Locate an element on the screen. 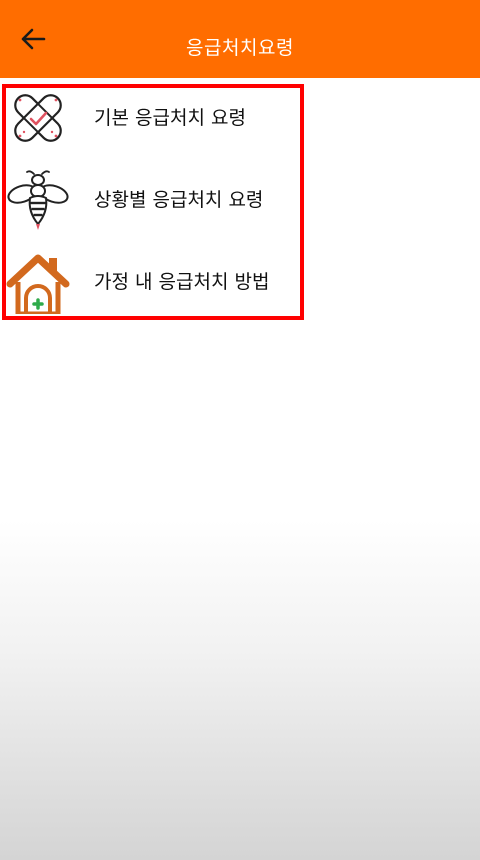 Image resolution: width=480 pixels, height=860 pixels. menu-item-basic-first-aid: 기본 응급처치 요령 is located at coordinates (150, 118).